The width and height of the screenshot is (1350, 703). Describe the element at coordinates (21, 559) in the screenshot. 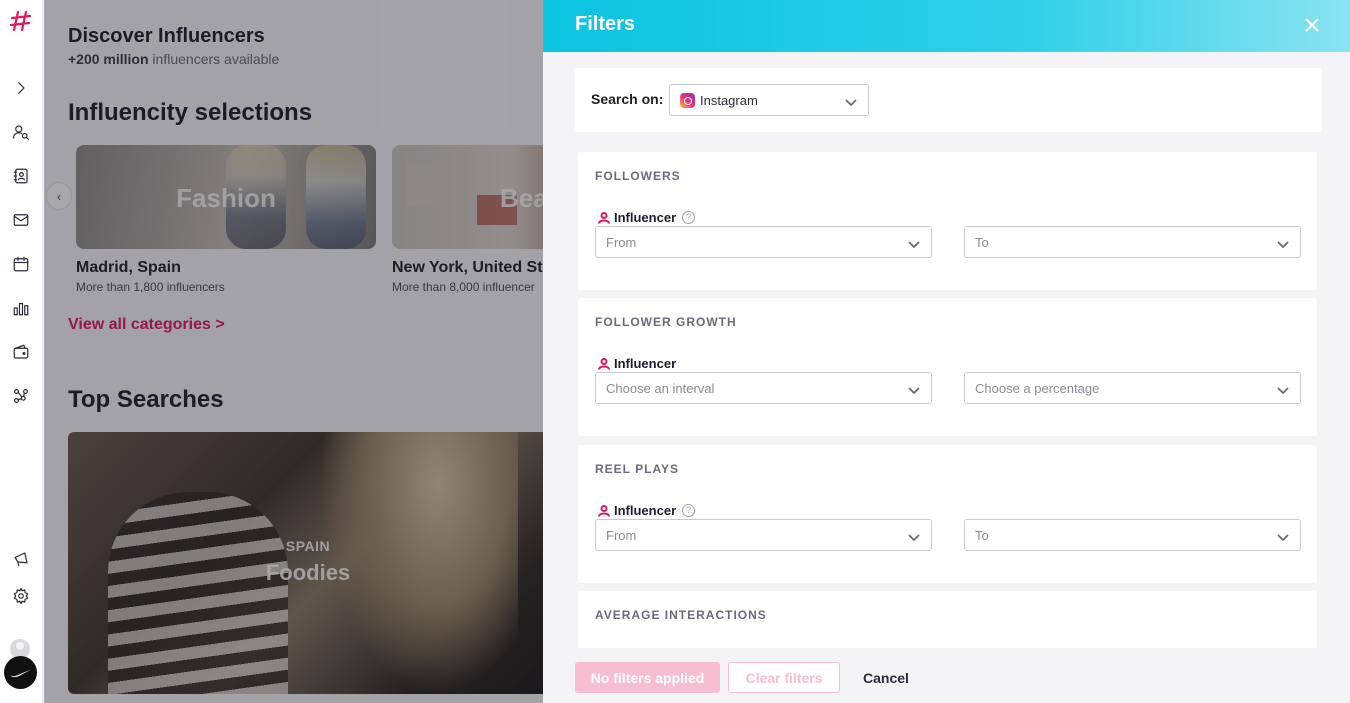

I see `megaphone-icon` at that location.